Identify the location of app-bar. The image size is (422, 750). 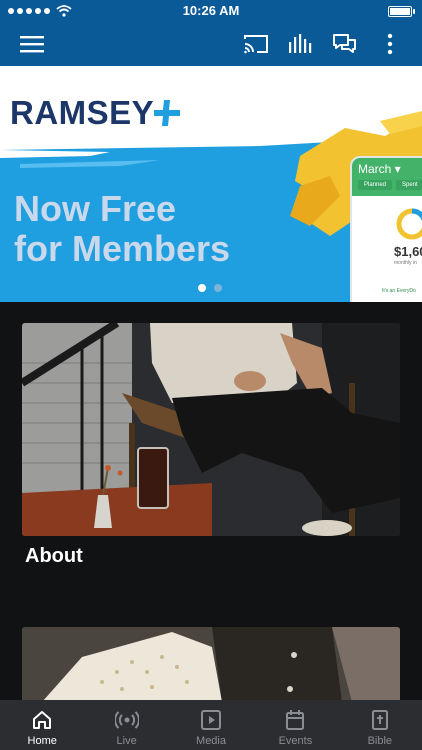
(211, 44).